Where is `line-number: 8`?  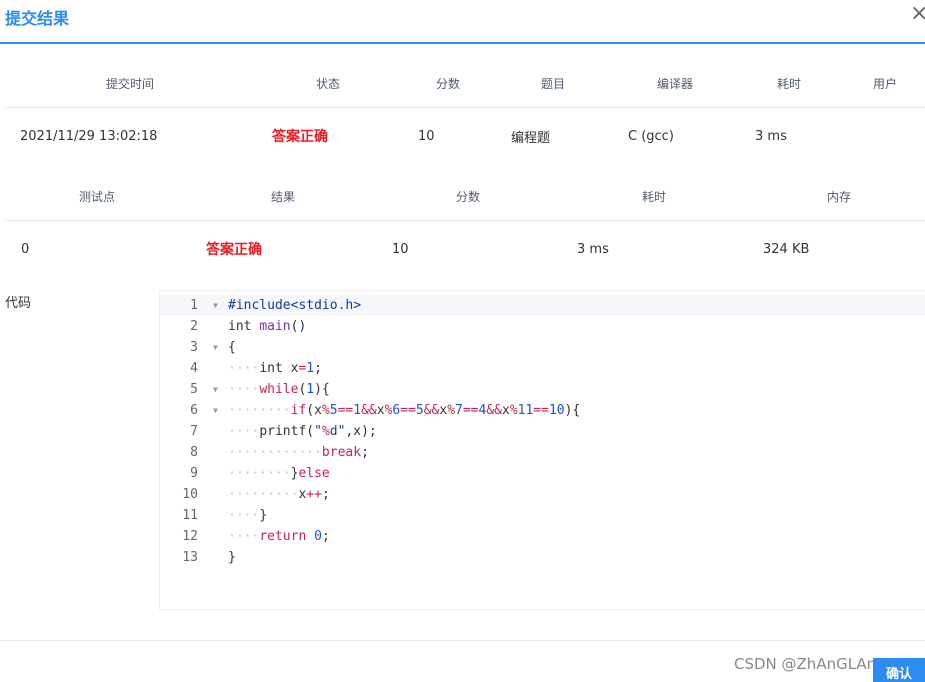
line-number: 8 is located at coordinates (194, 452).